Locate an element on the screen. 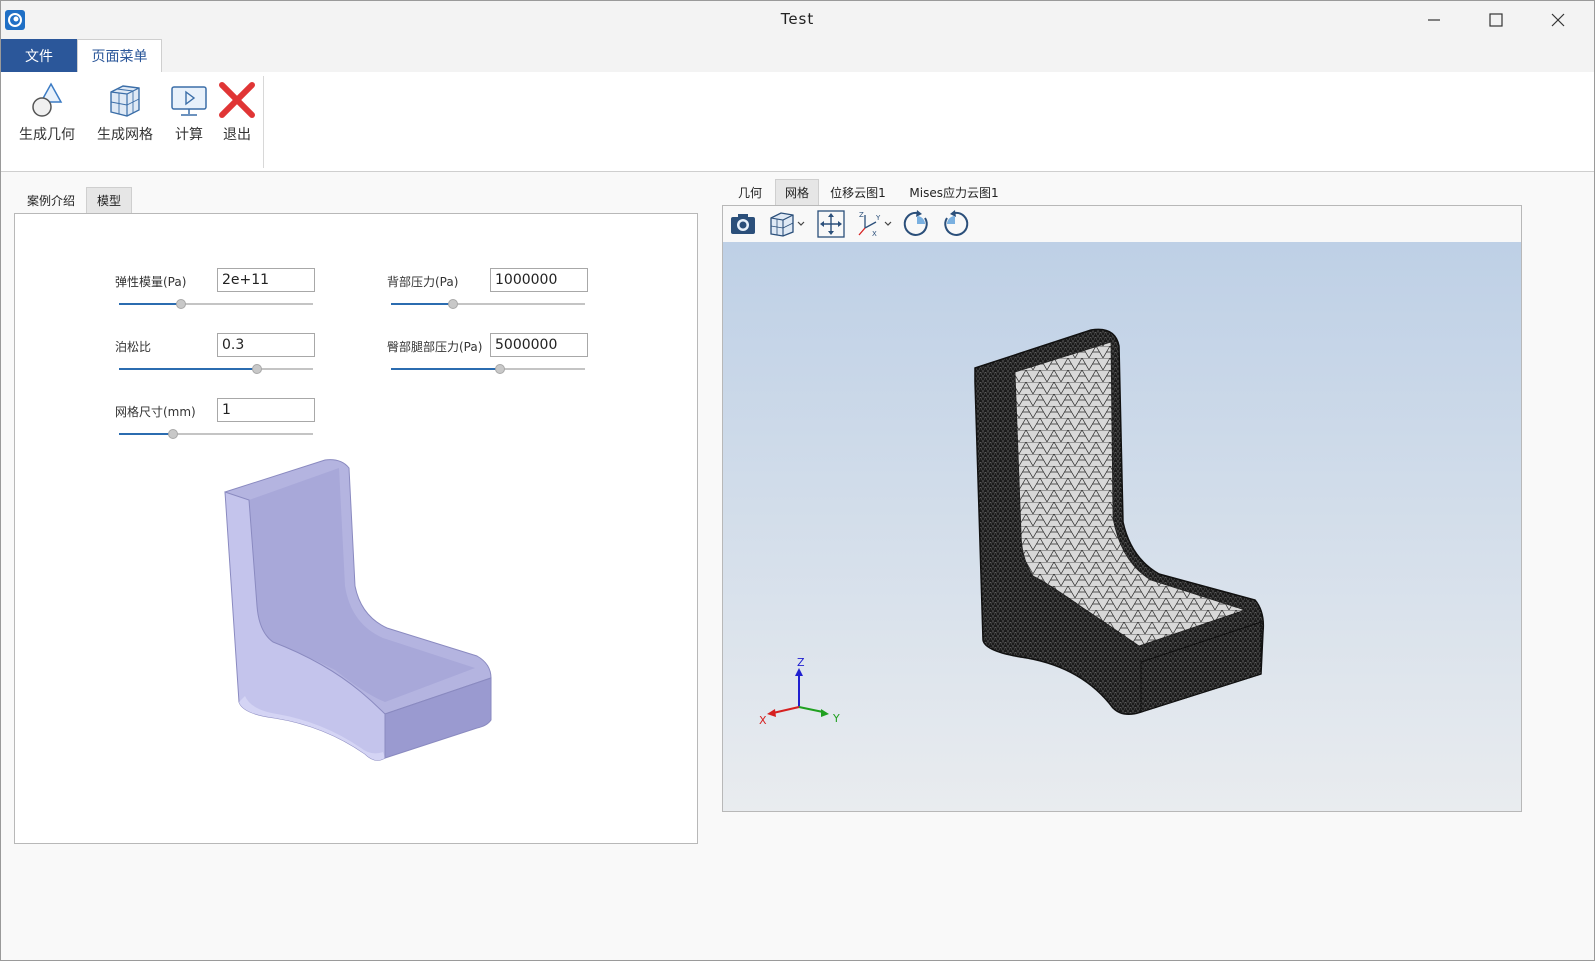  screenshot-button is located at coordinates (743, 224).